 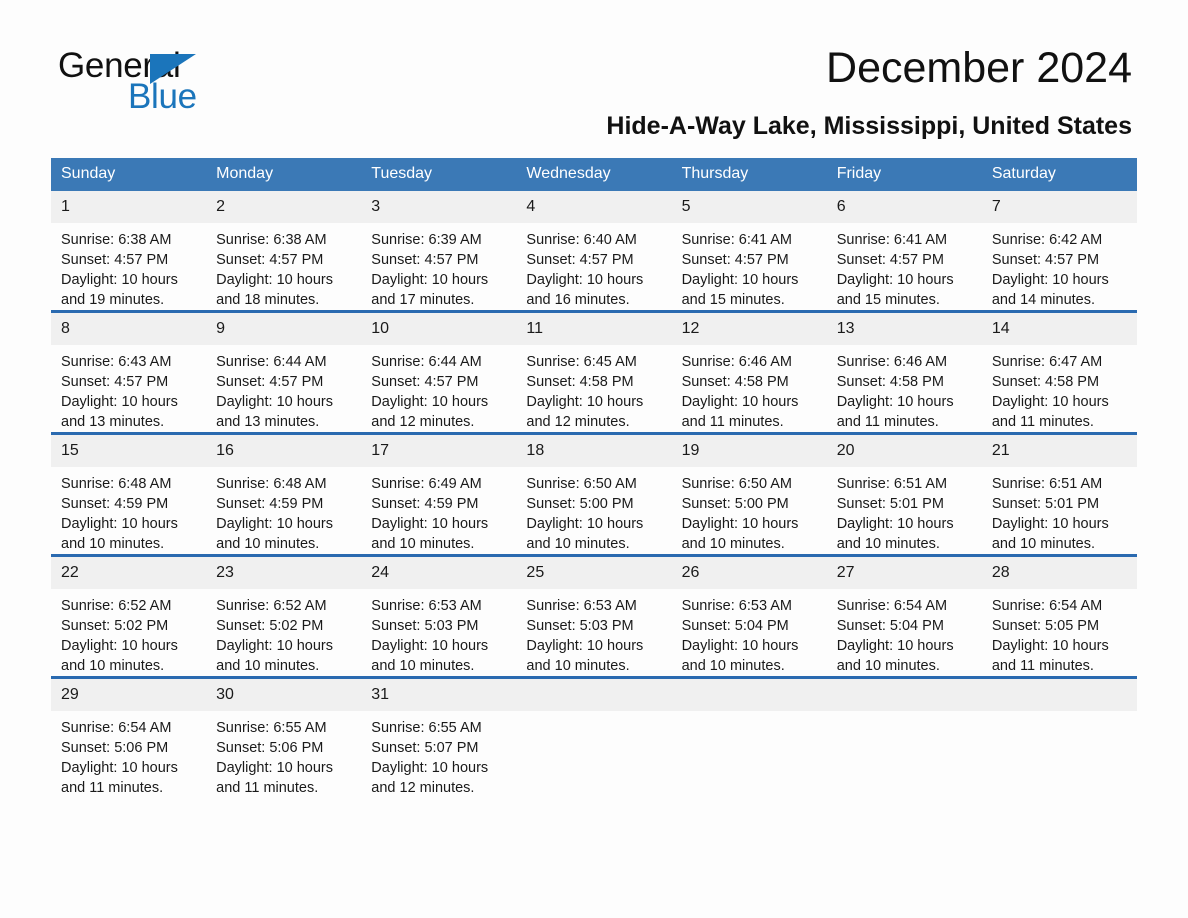 I want to click on day-number: 4, so click(x=594, y=207).